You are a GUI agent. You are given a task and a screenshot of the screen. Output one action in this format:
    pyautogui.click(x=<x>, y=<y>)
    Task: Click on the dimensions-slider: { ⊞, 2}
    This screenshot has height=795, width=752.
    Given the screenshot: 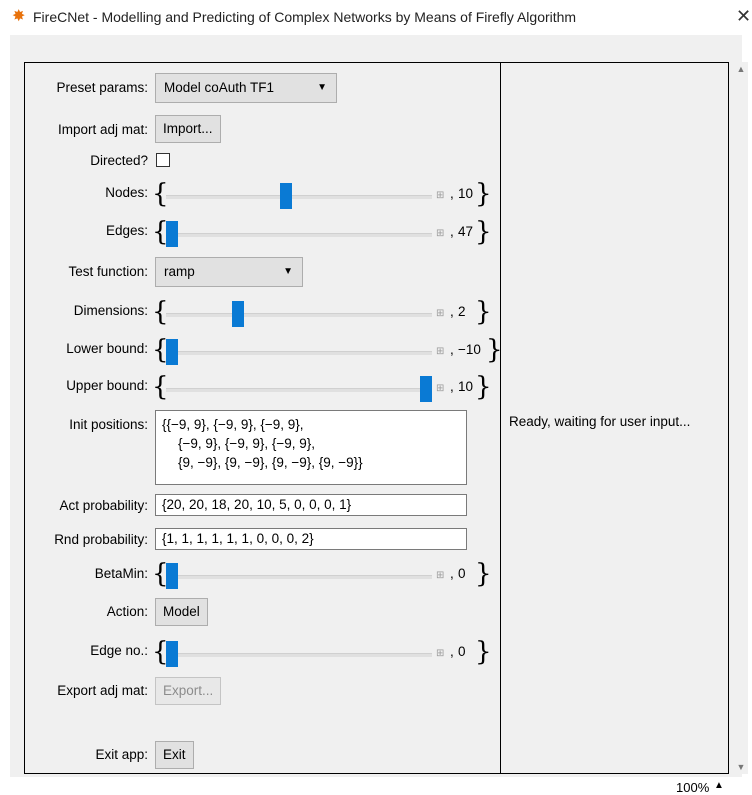 What is the action you would take?
    pyautogui.click(x=250, y=312)
    